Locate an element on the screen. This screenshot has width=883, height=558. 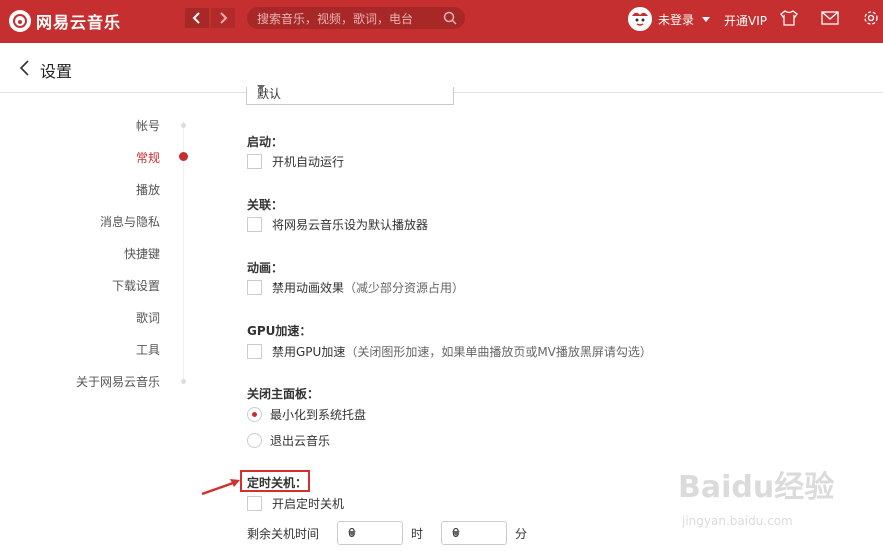
search-input: 搜索音乐，视频，歌词，电台 is located at coordinates (356, 18).